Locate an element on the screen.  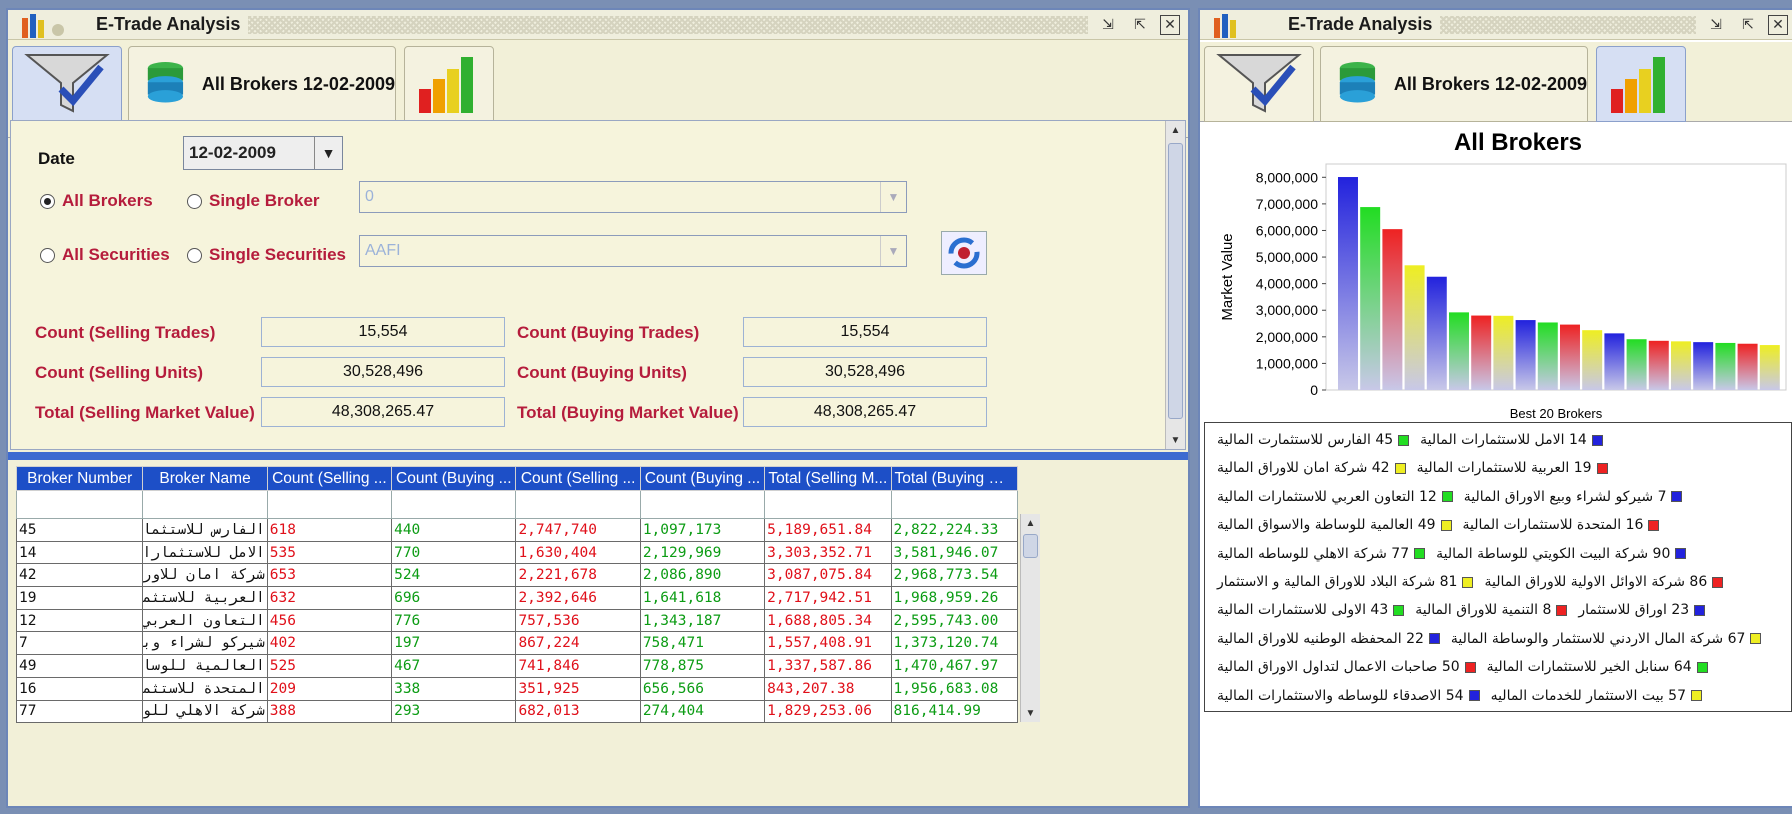
legend-label: 43 الاولى للاستثمارات المالية is located at coordinates (1303, 610).